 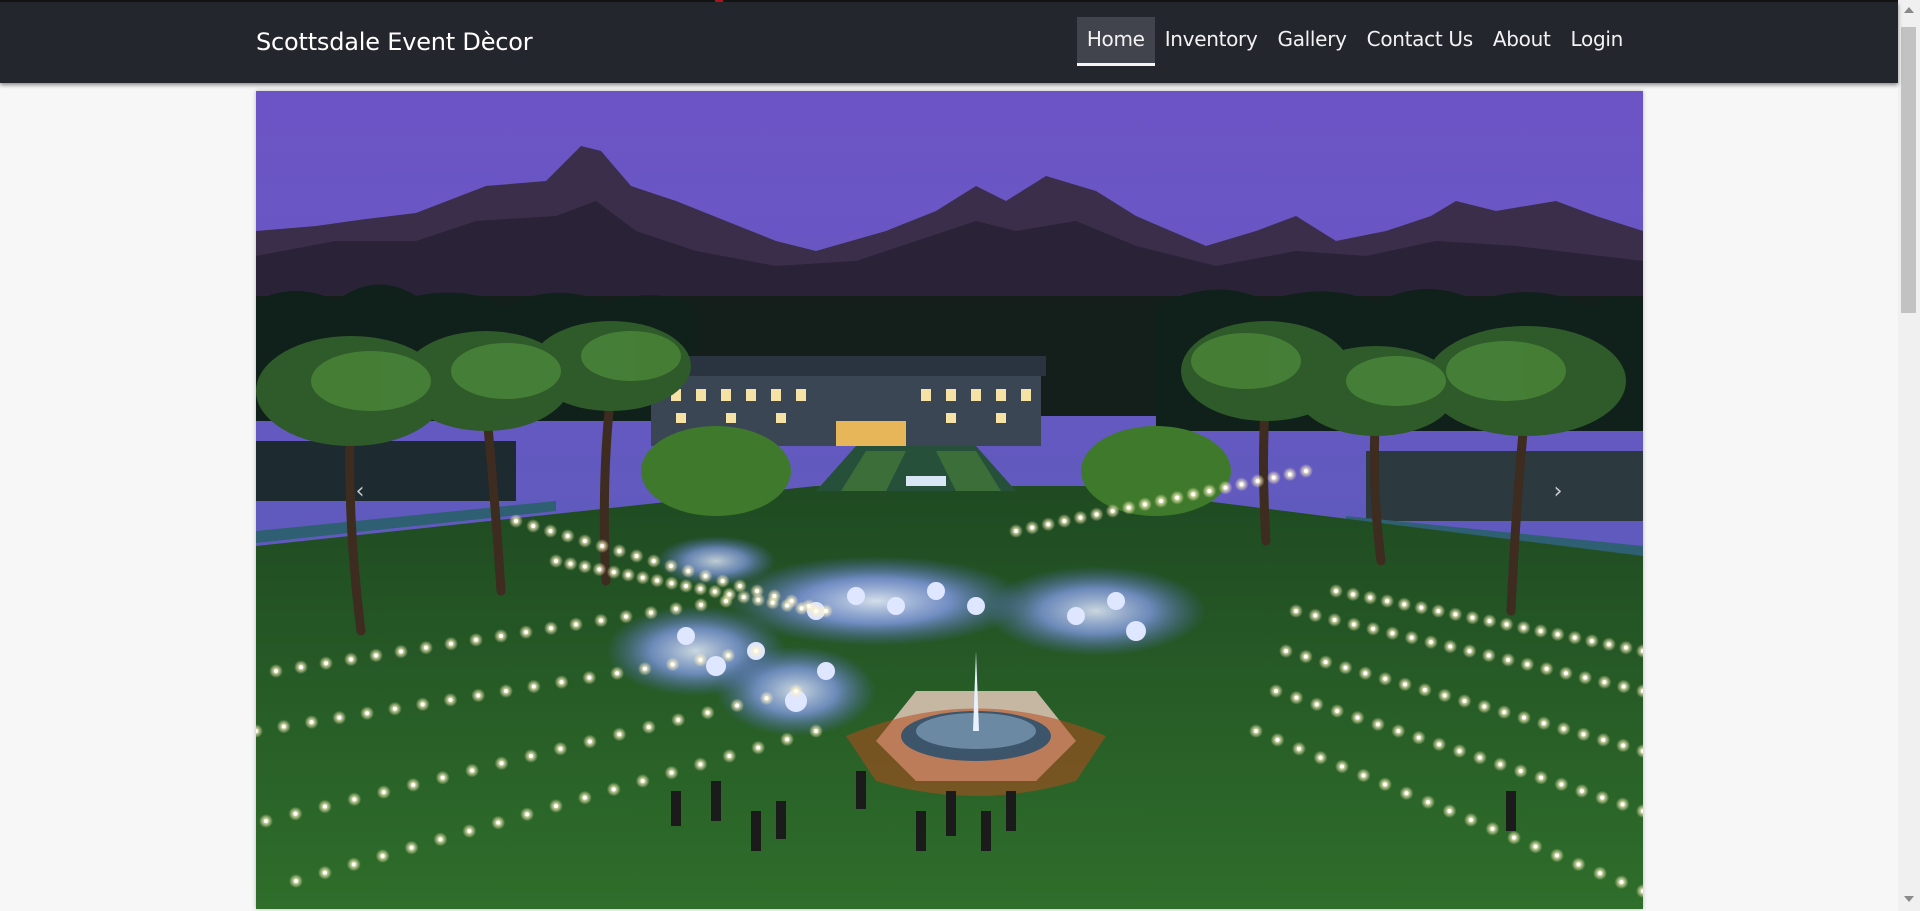 What do you see at coordinates (1115, 41) in the screenshot?
I see `nav-home: Home` at bounding box center [1115, 41].